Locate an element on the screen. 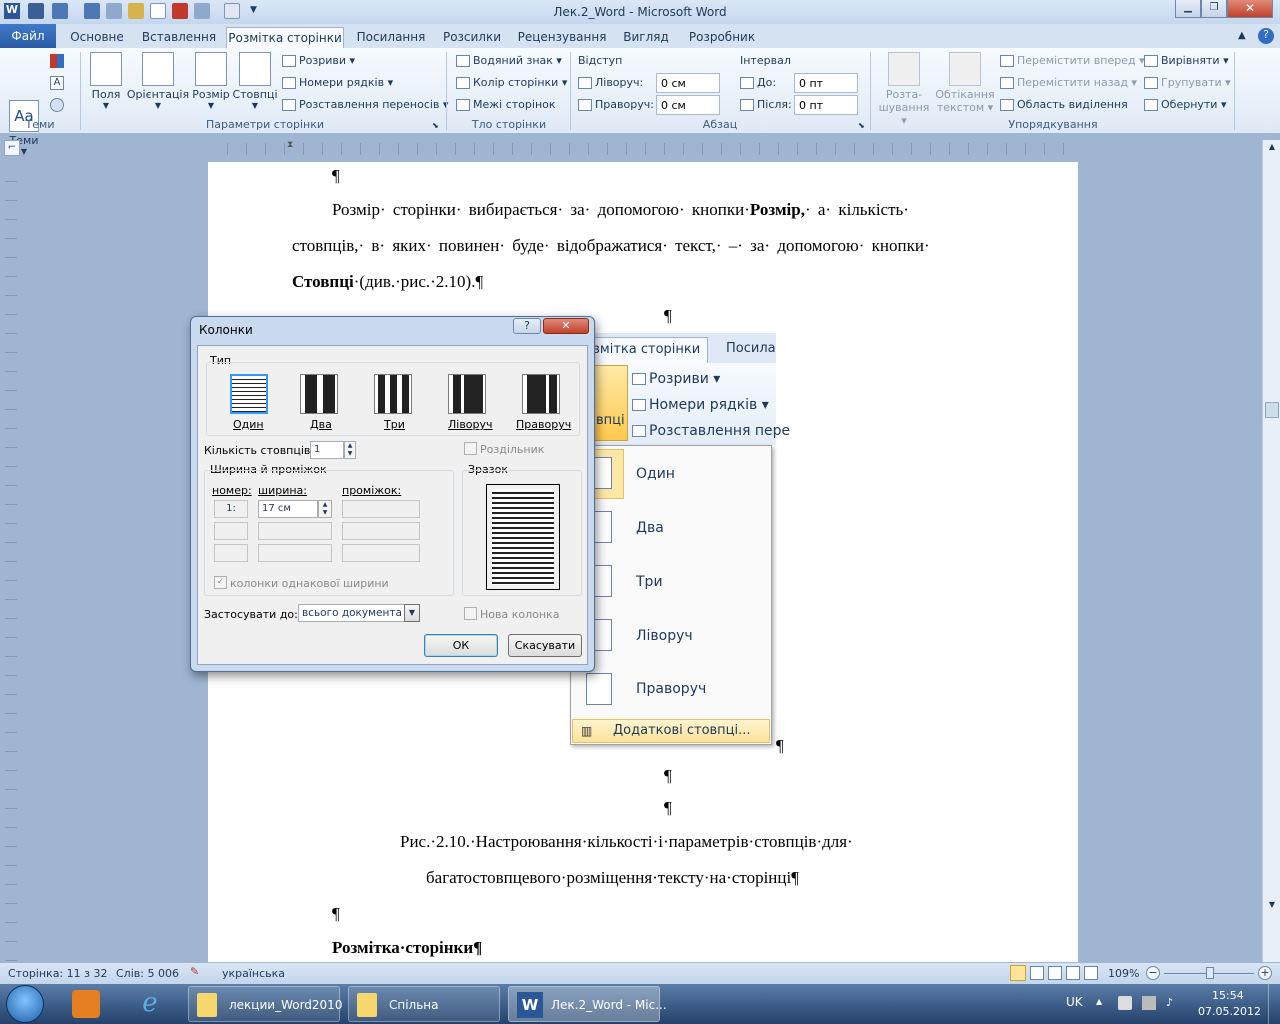  page-borders-button: Межі сторінок is located at coordinates (506, 104).